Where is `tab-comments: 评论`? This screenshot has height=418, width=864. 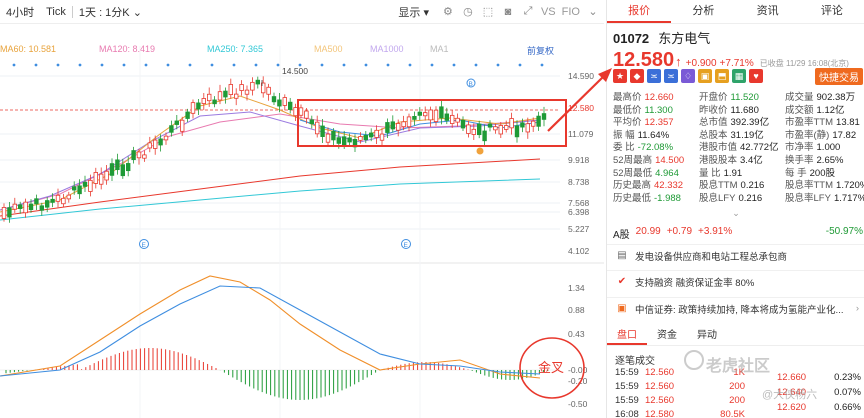
tab-comments: 评论 is located at coordinates (832, 11).